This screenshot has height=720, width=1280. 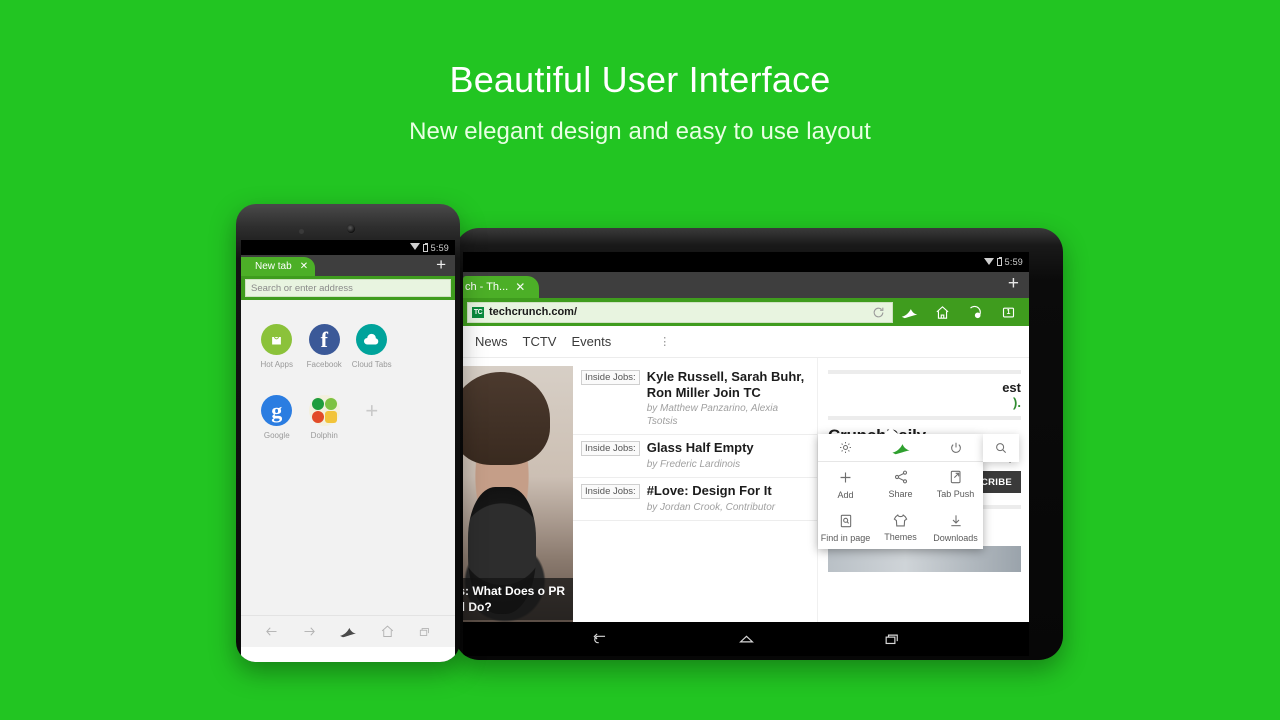 I want to click on techcrunch-favicon: TC, so click(x=478, y=312).